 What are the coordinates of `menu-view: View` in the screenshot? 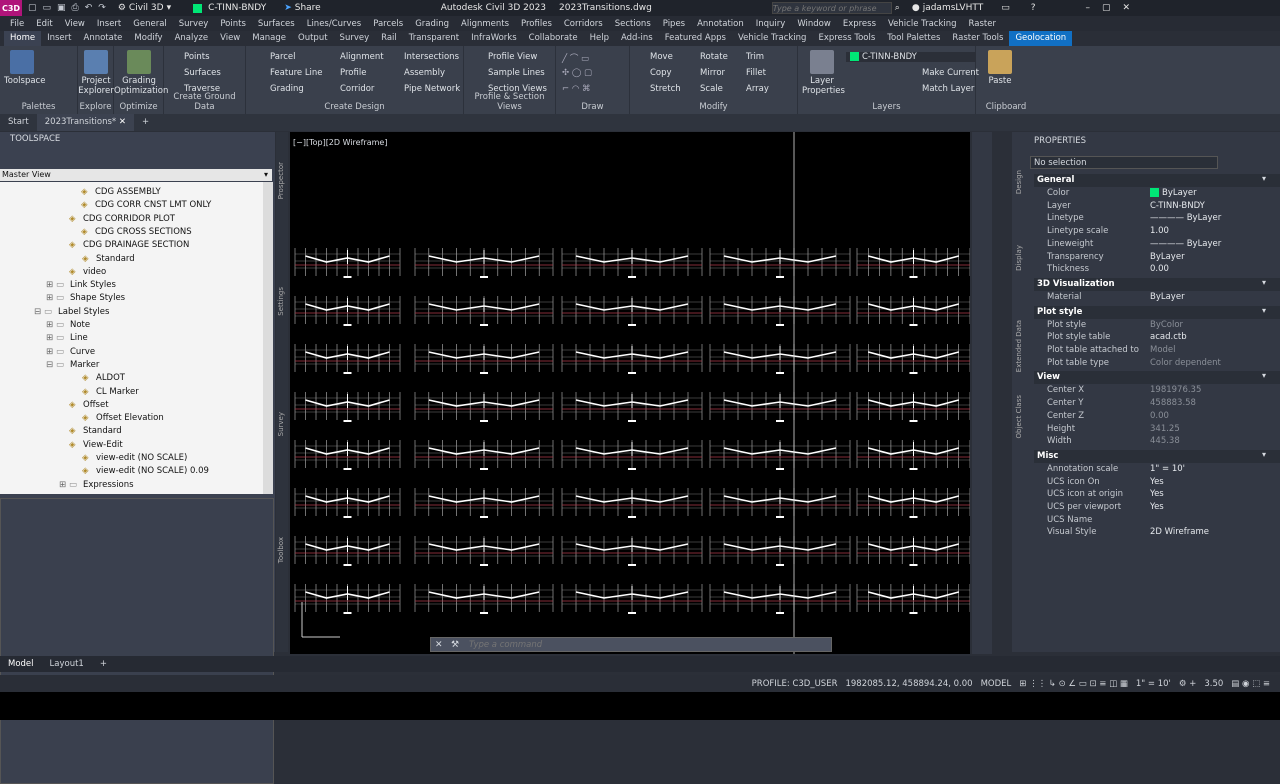 It's located at (75, 24).